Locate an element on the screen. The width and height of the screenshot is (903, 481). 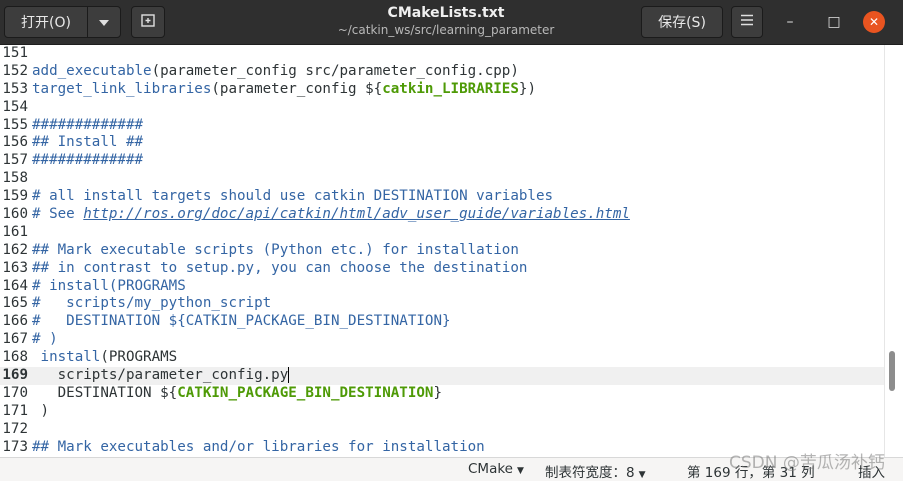
new-document-button is located at coordinates (148, 22).